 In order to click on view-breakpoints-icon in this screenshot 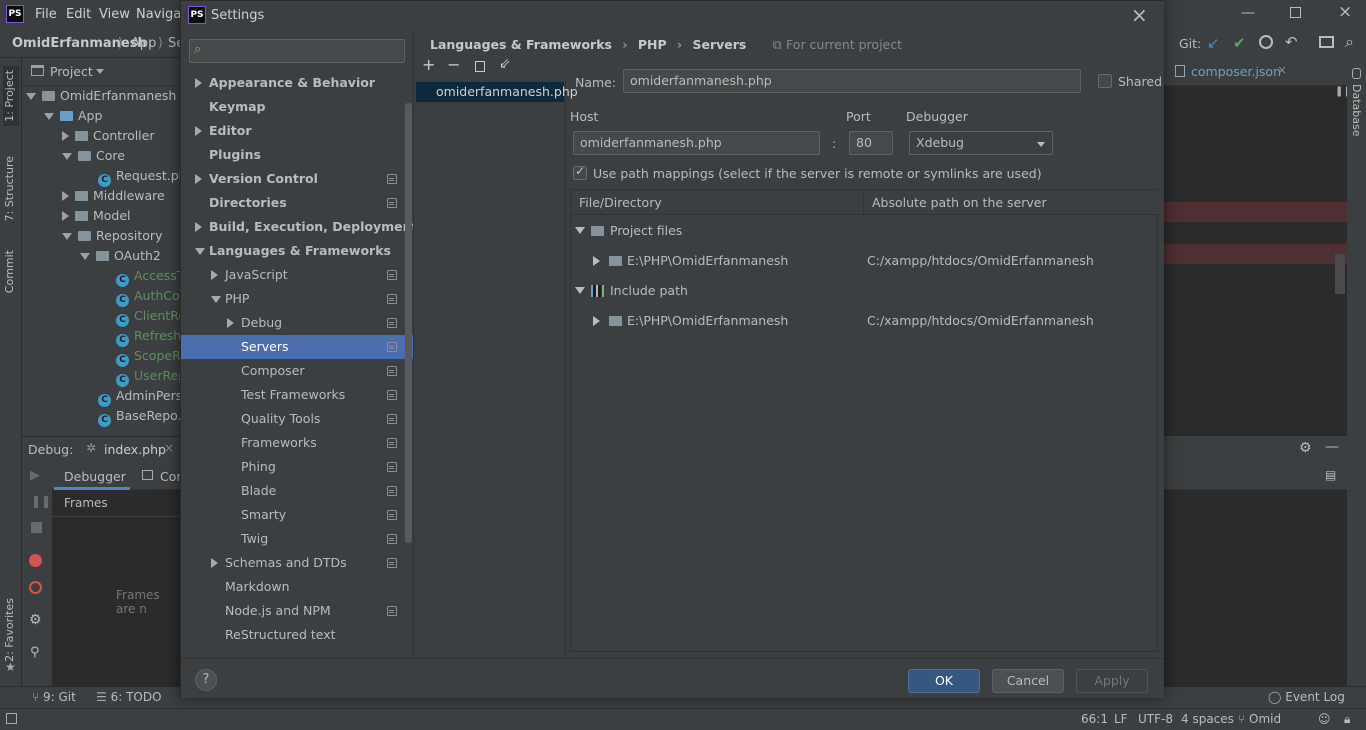, I will do `click(35, 560)`.